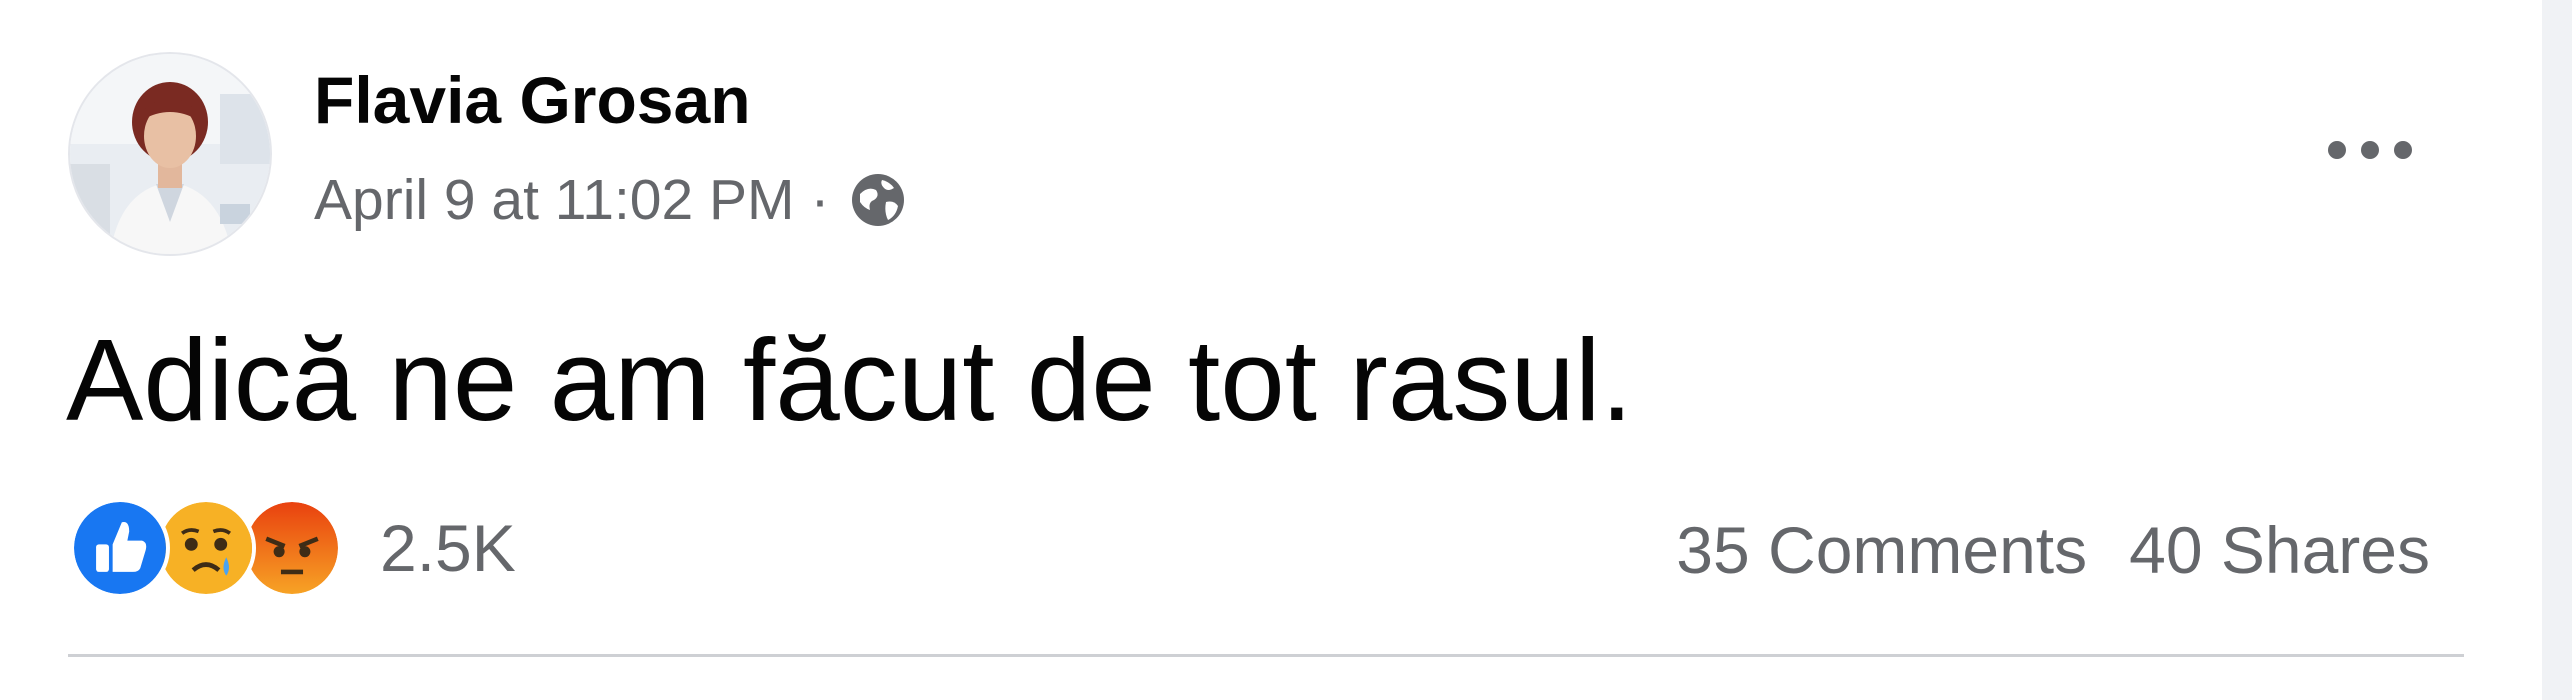 This screenshot has width=2572, height=700. I want to click on globe-icon, so click(878, 200).